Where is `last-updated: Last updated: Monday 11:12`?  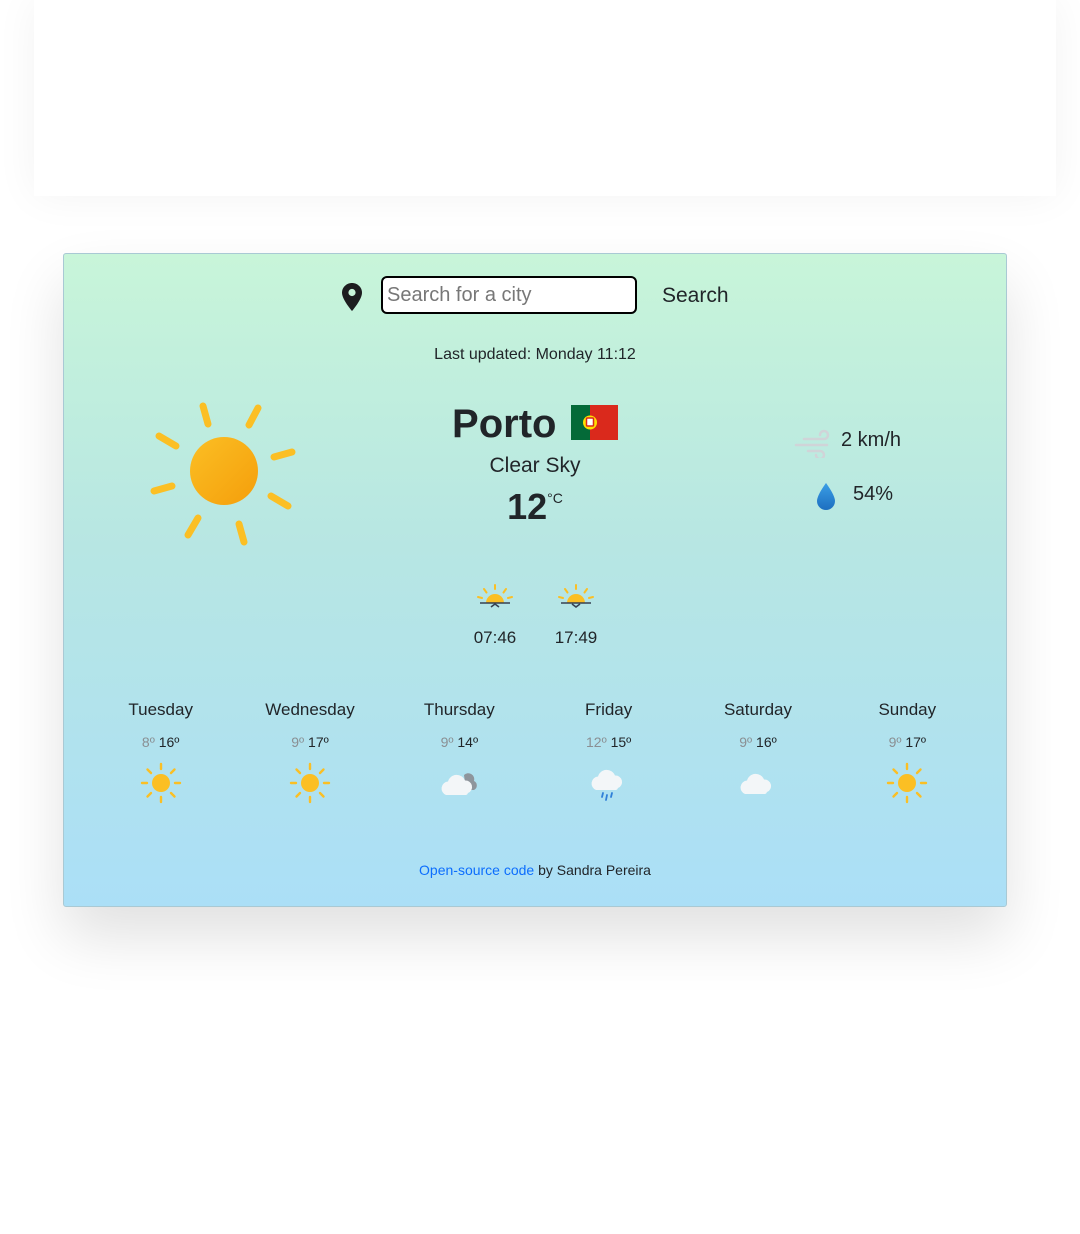
last-updated: Last updated: Monday 11:12 is located at coordinates (535, 354).